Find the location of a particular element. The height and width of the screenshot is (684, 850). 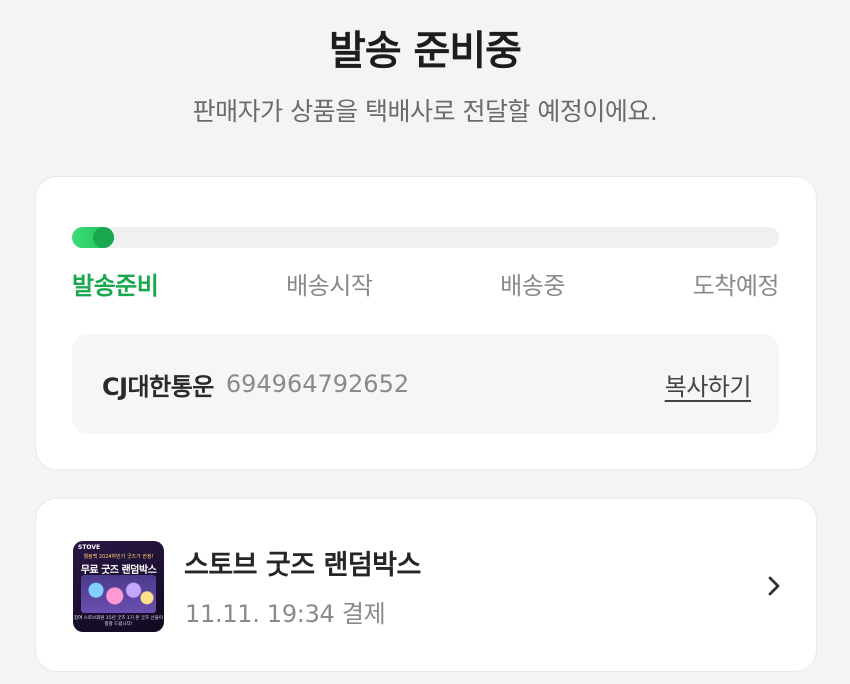

page-title: 발송 준비중 is located at coordinates (425, 51).